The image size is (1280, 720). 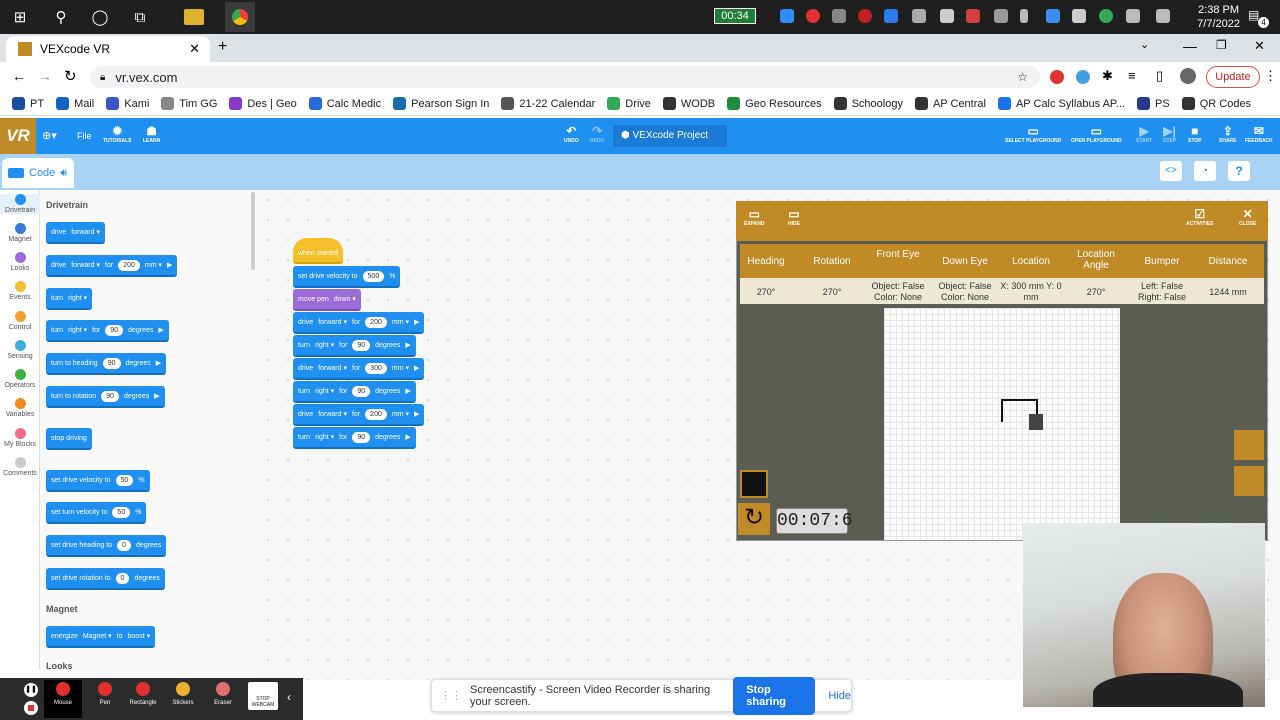 What do you see at coordinates (1205, 171) in the screenshot?
I see `dashboard-icon: ◔` at bounding box center [1205, 171].